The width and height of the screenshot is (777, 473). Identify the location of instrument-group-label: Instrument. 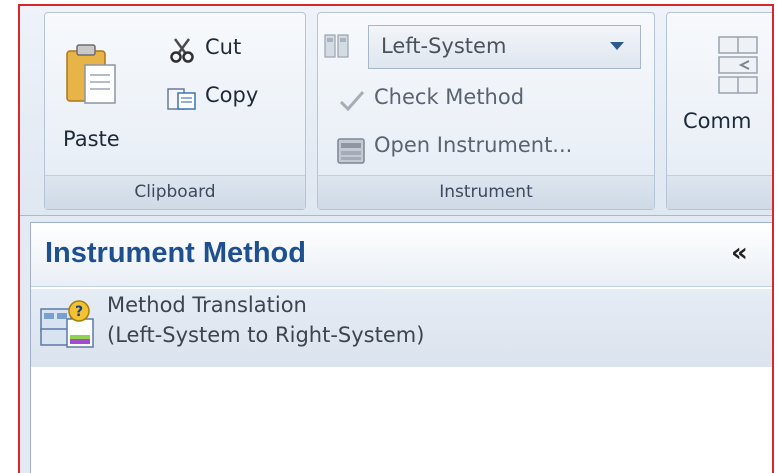
(486, 192).